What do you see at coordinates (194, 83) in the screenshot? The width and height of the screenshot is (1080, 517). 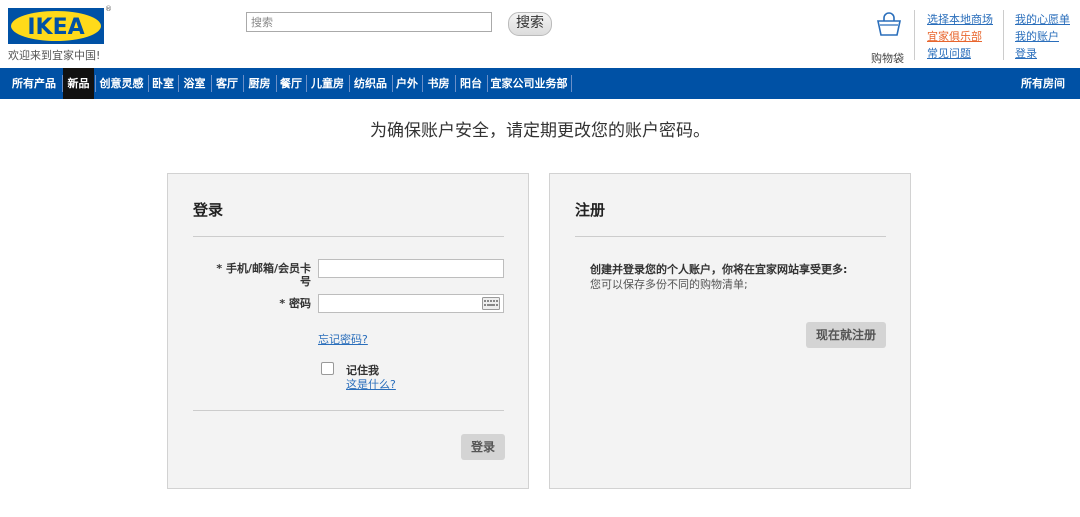 I see `nav-item-bathroom: 浴室` at bounding box center [194, 83].